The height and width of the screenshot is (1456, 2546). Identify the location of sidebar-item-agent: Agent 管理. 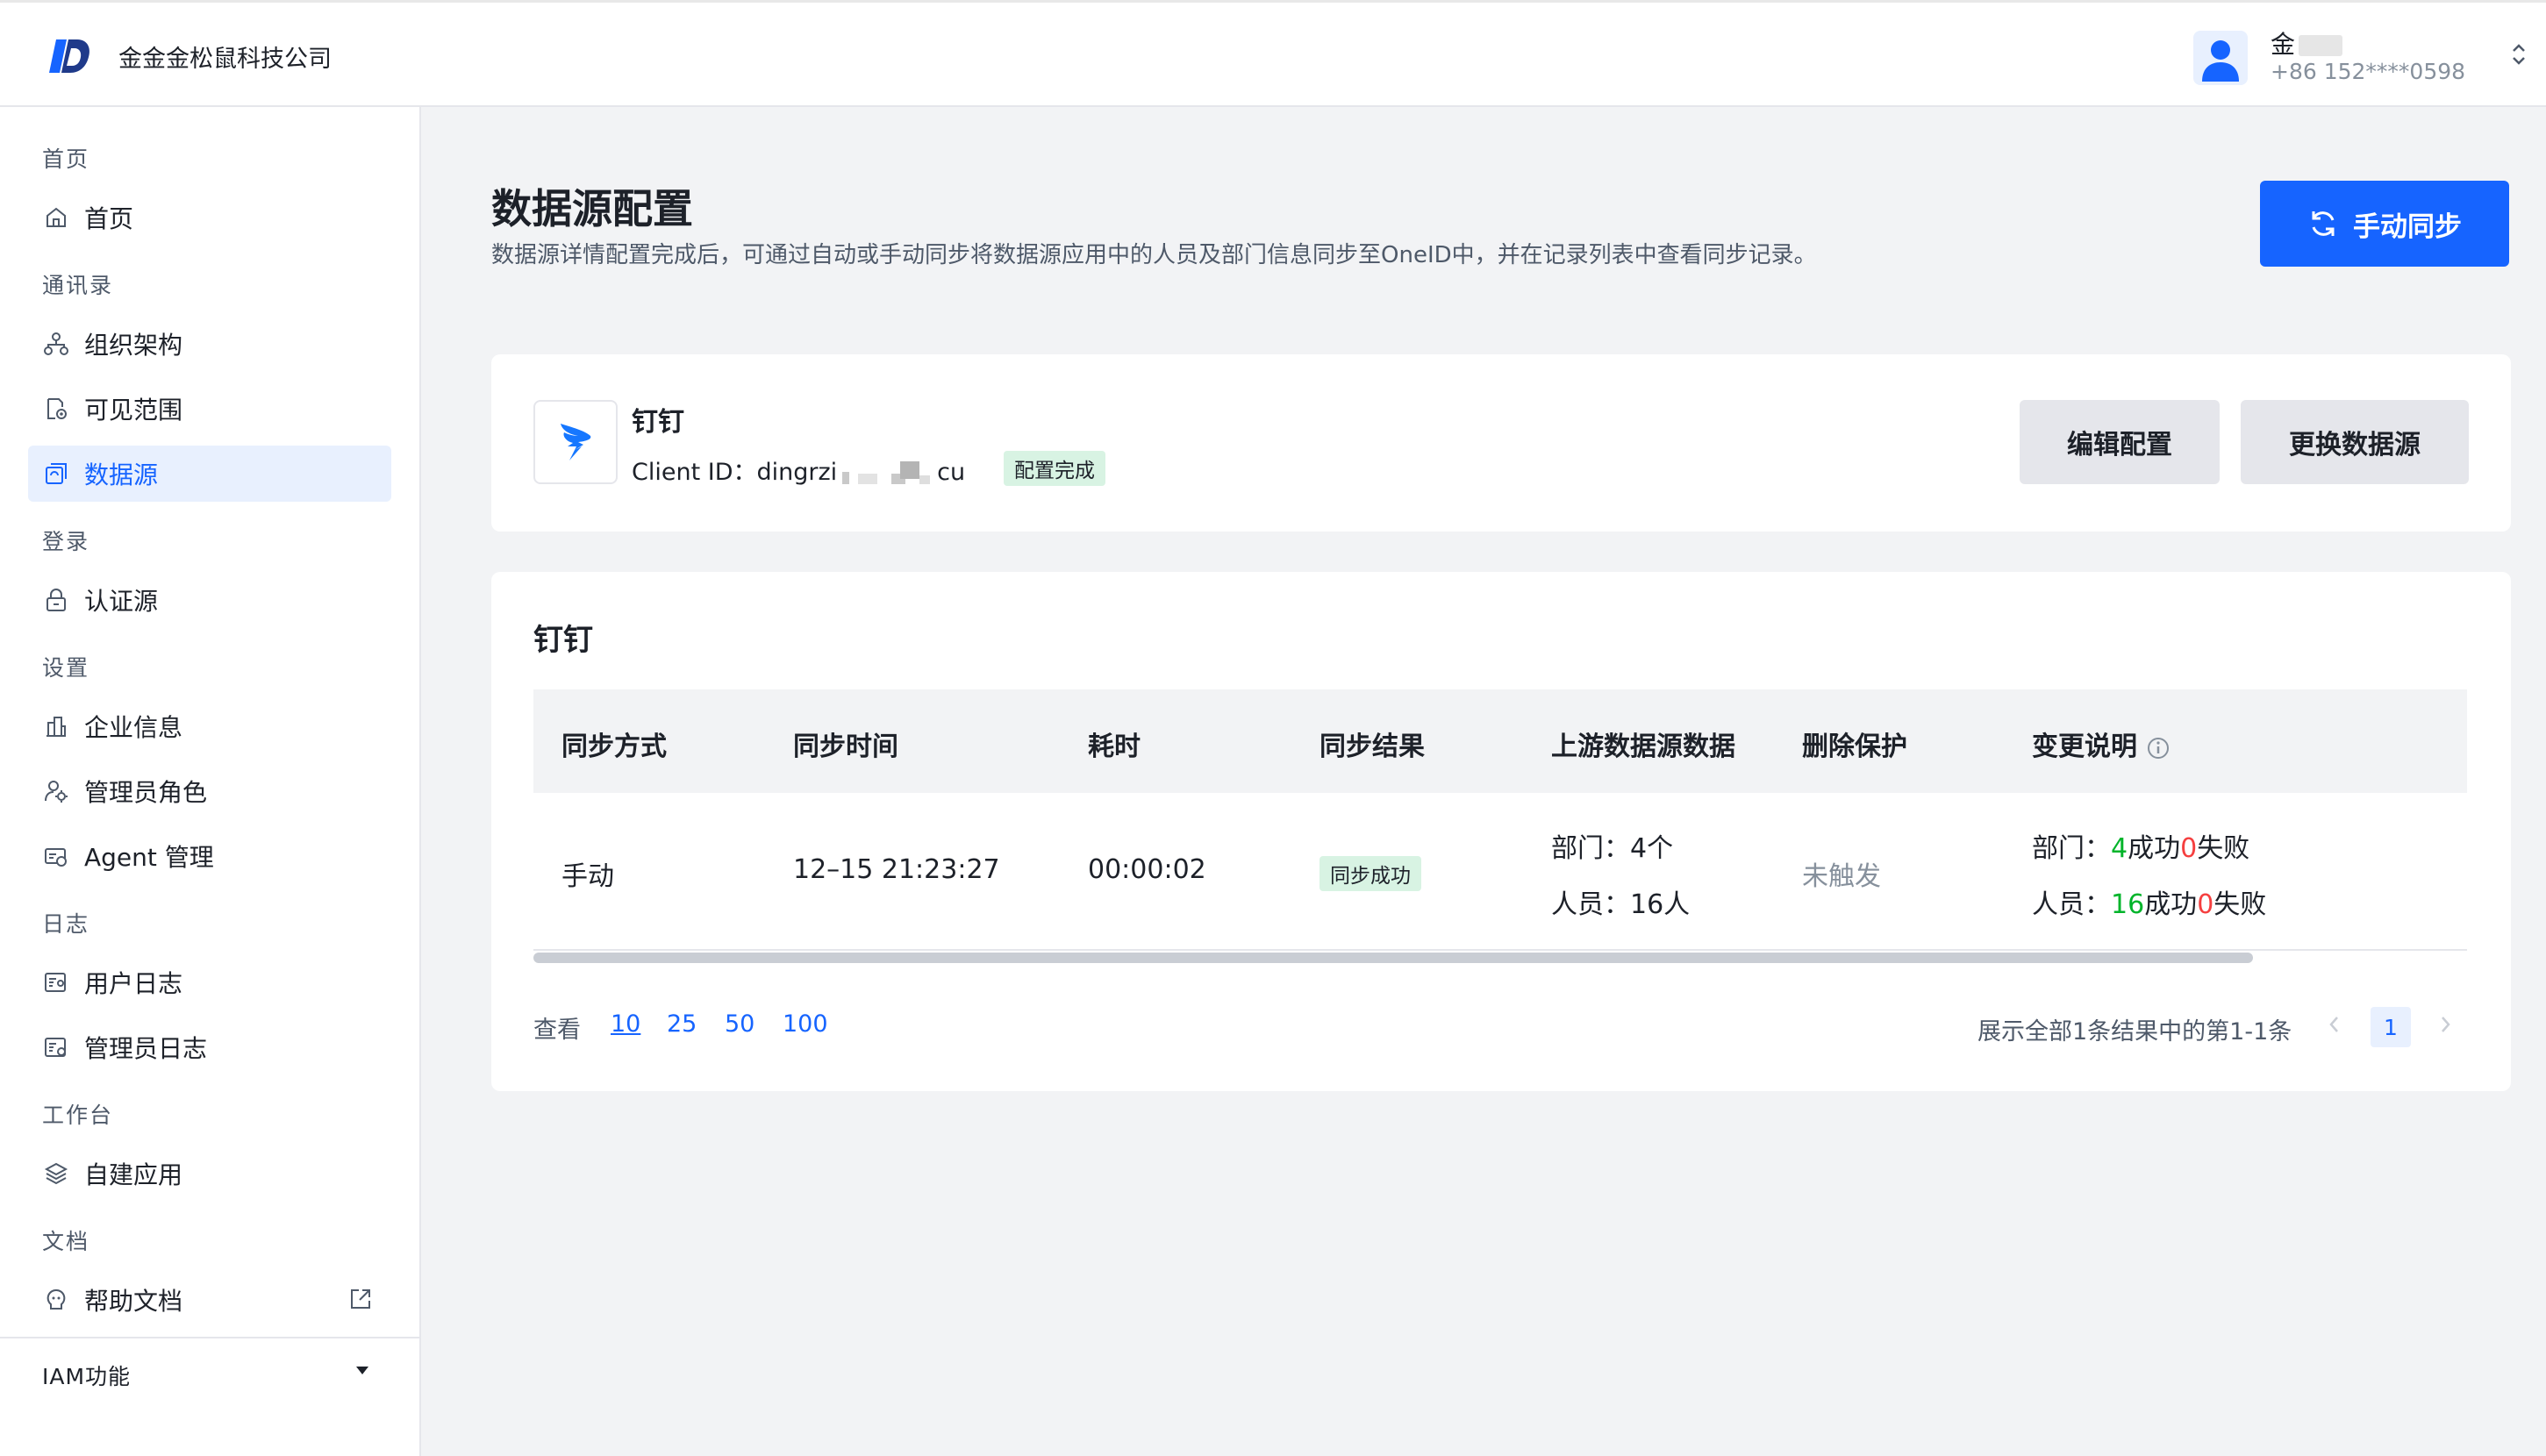
(209, 856).